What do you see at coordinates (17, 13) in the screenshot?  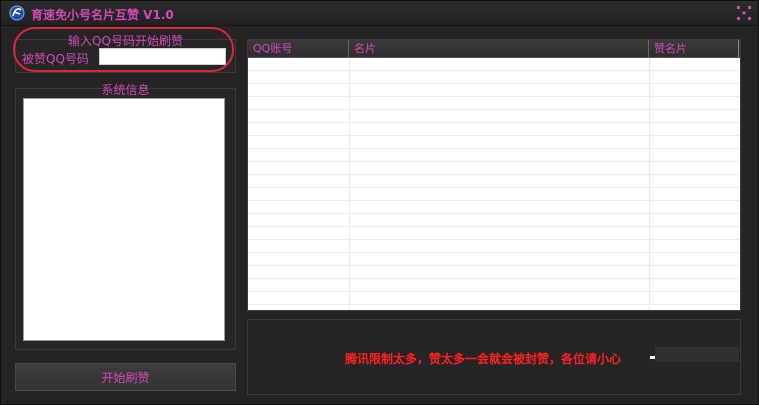 I see `app-logo-icon` at bounding box center [17, 13].